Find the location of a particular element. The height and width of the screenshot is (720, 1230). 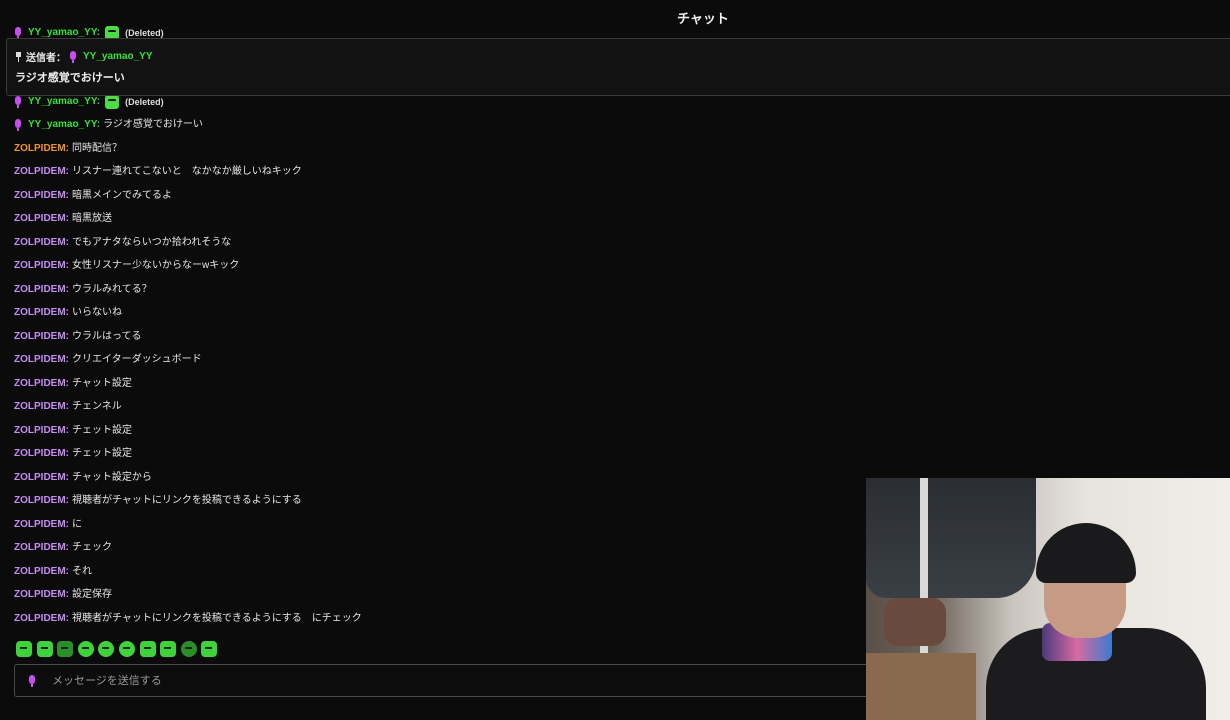

chat-message: ZOLPIDEM: 設定保存 is located at coordinates (63, 595).